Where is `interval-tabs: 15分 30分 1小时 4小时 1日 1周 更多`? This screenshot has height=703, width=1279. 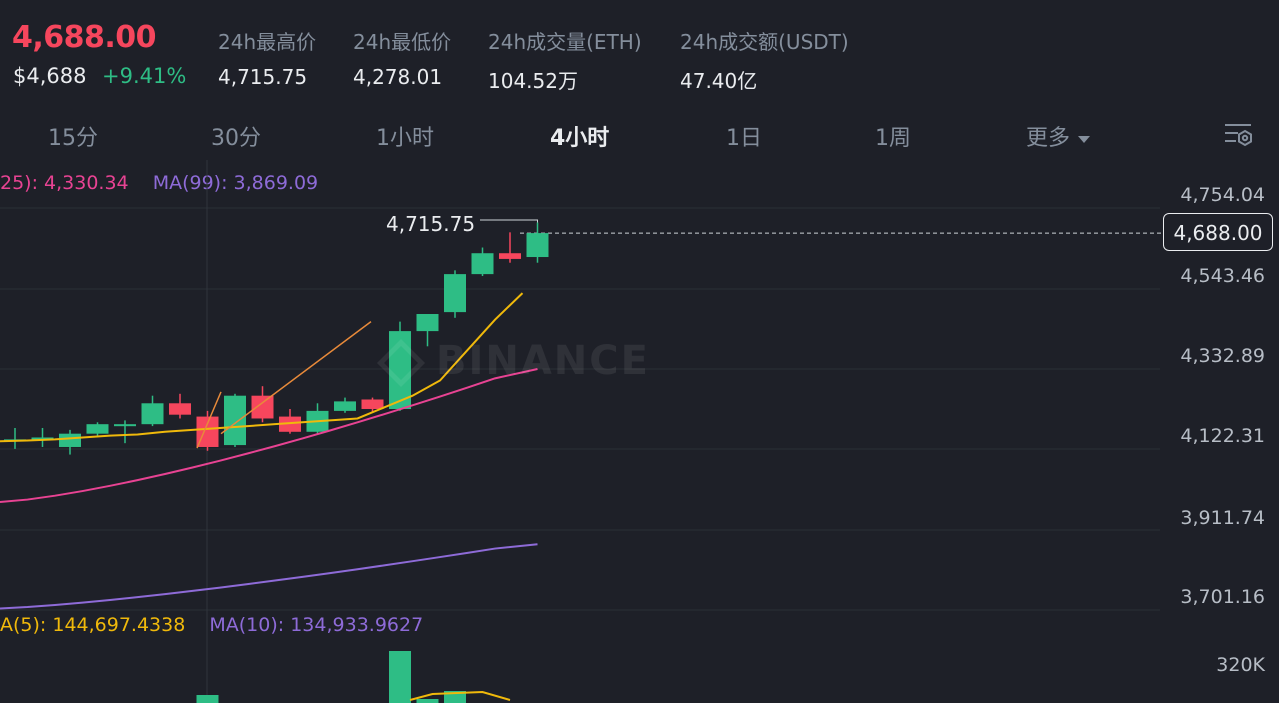 interval-tabs: 15分 30分 1小时 4小时 1日 1周 更多 is located at coordinates (639, 134).